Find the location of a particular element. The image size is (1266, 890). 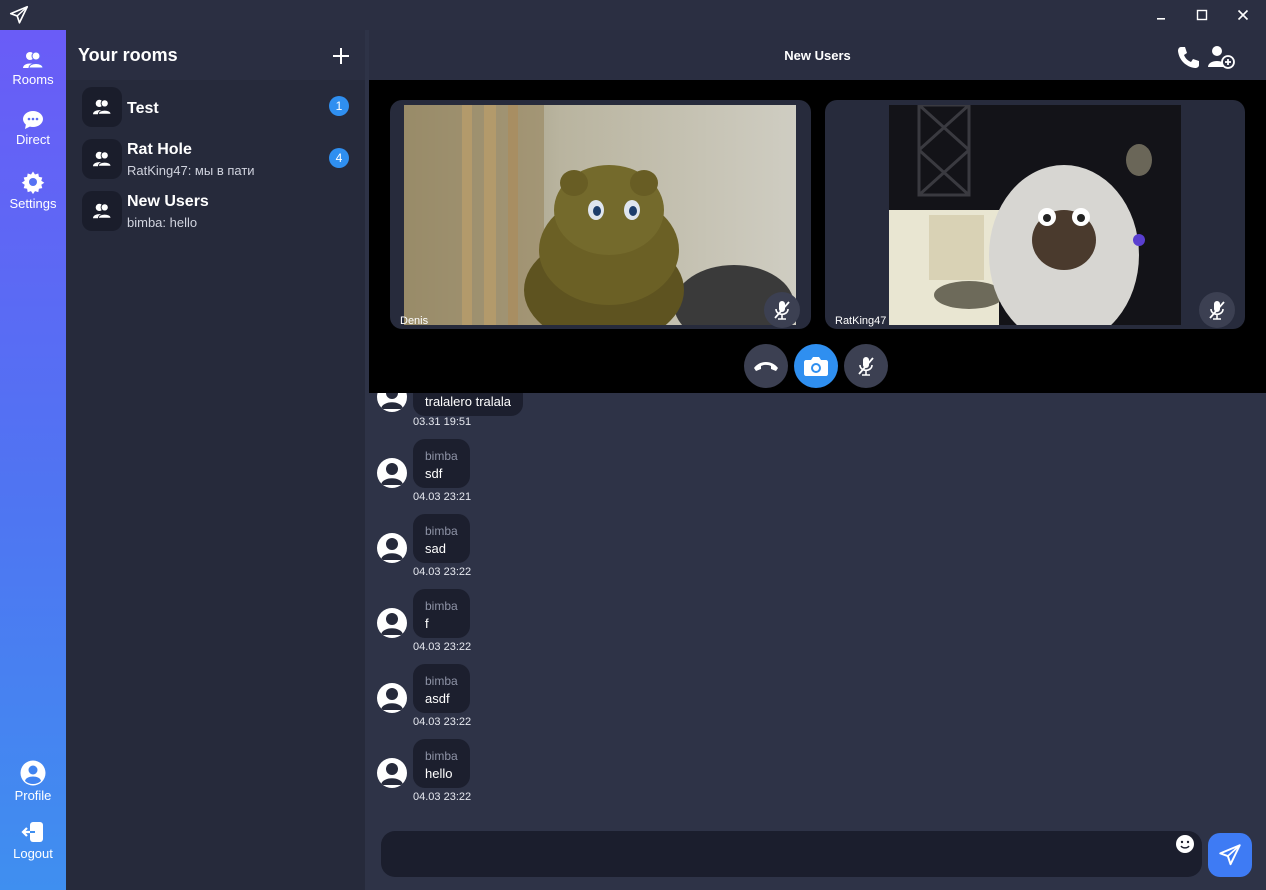

main-nav: Rooms Direct Settings Profile Logout is located at coordinates (33, 460).